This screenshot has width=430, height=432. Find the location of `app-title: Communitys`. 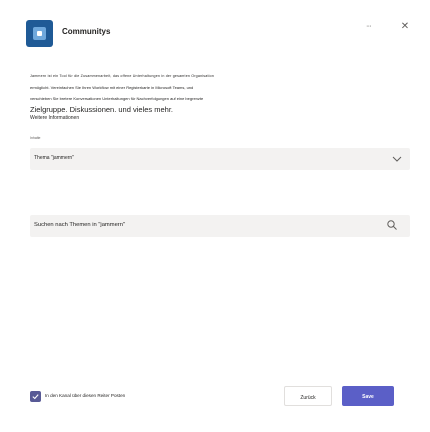

app-title: Communitys is located at coordinates (86, 31).